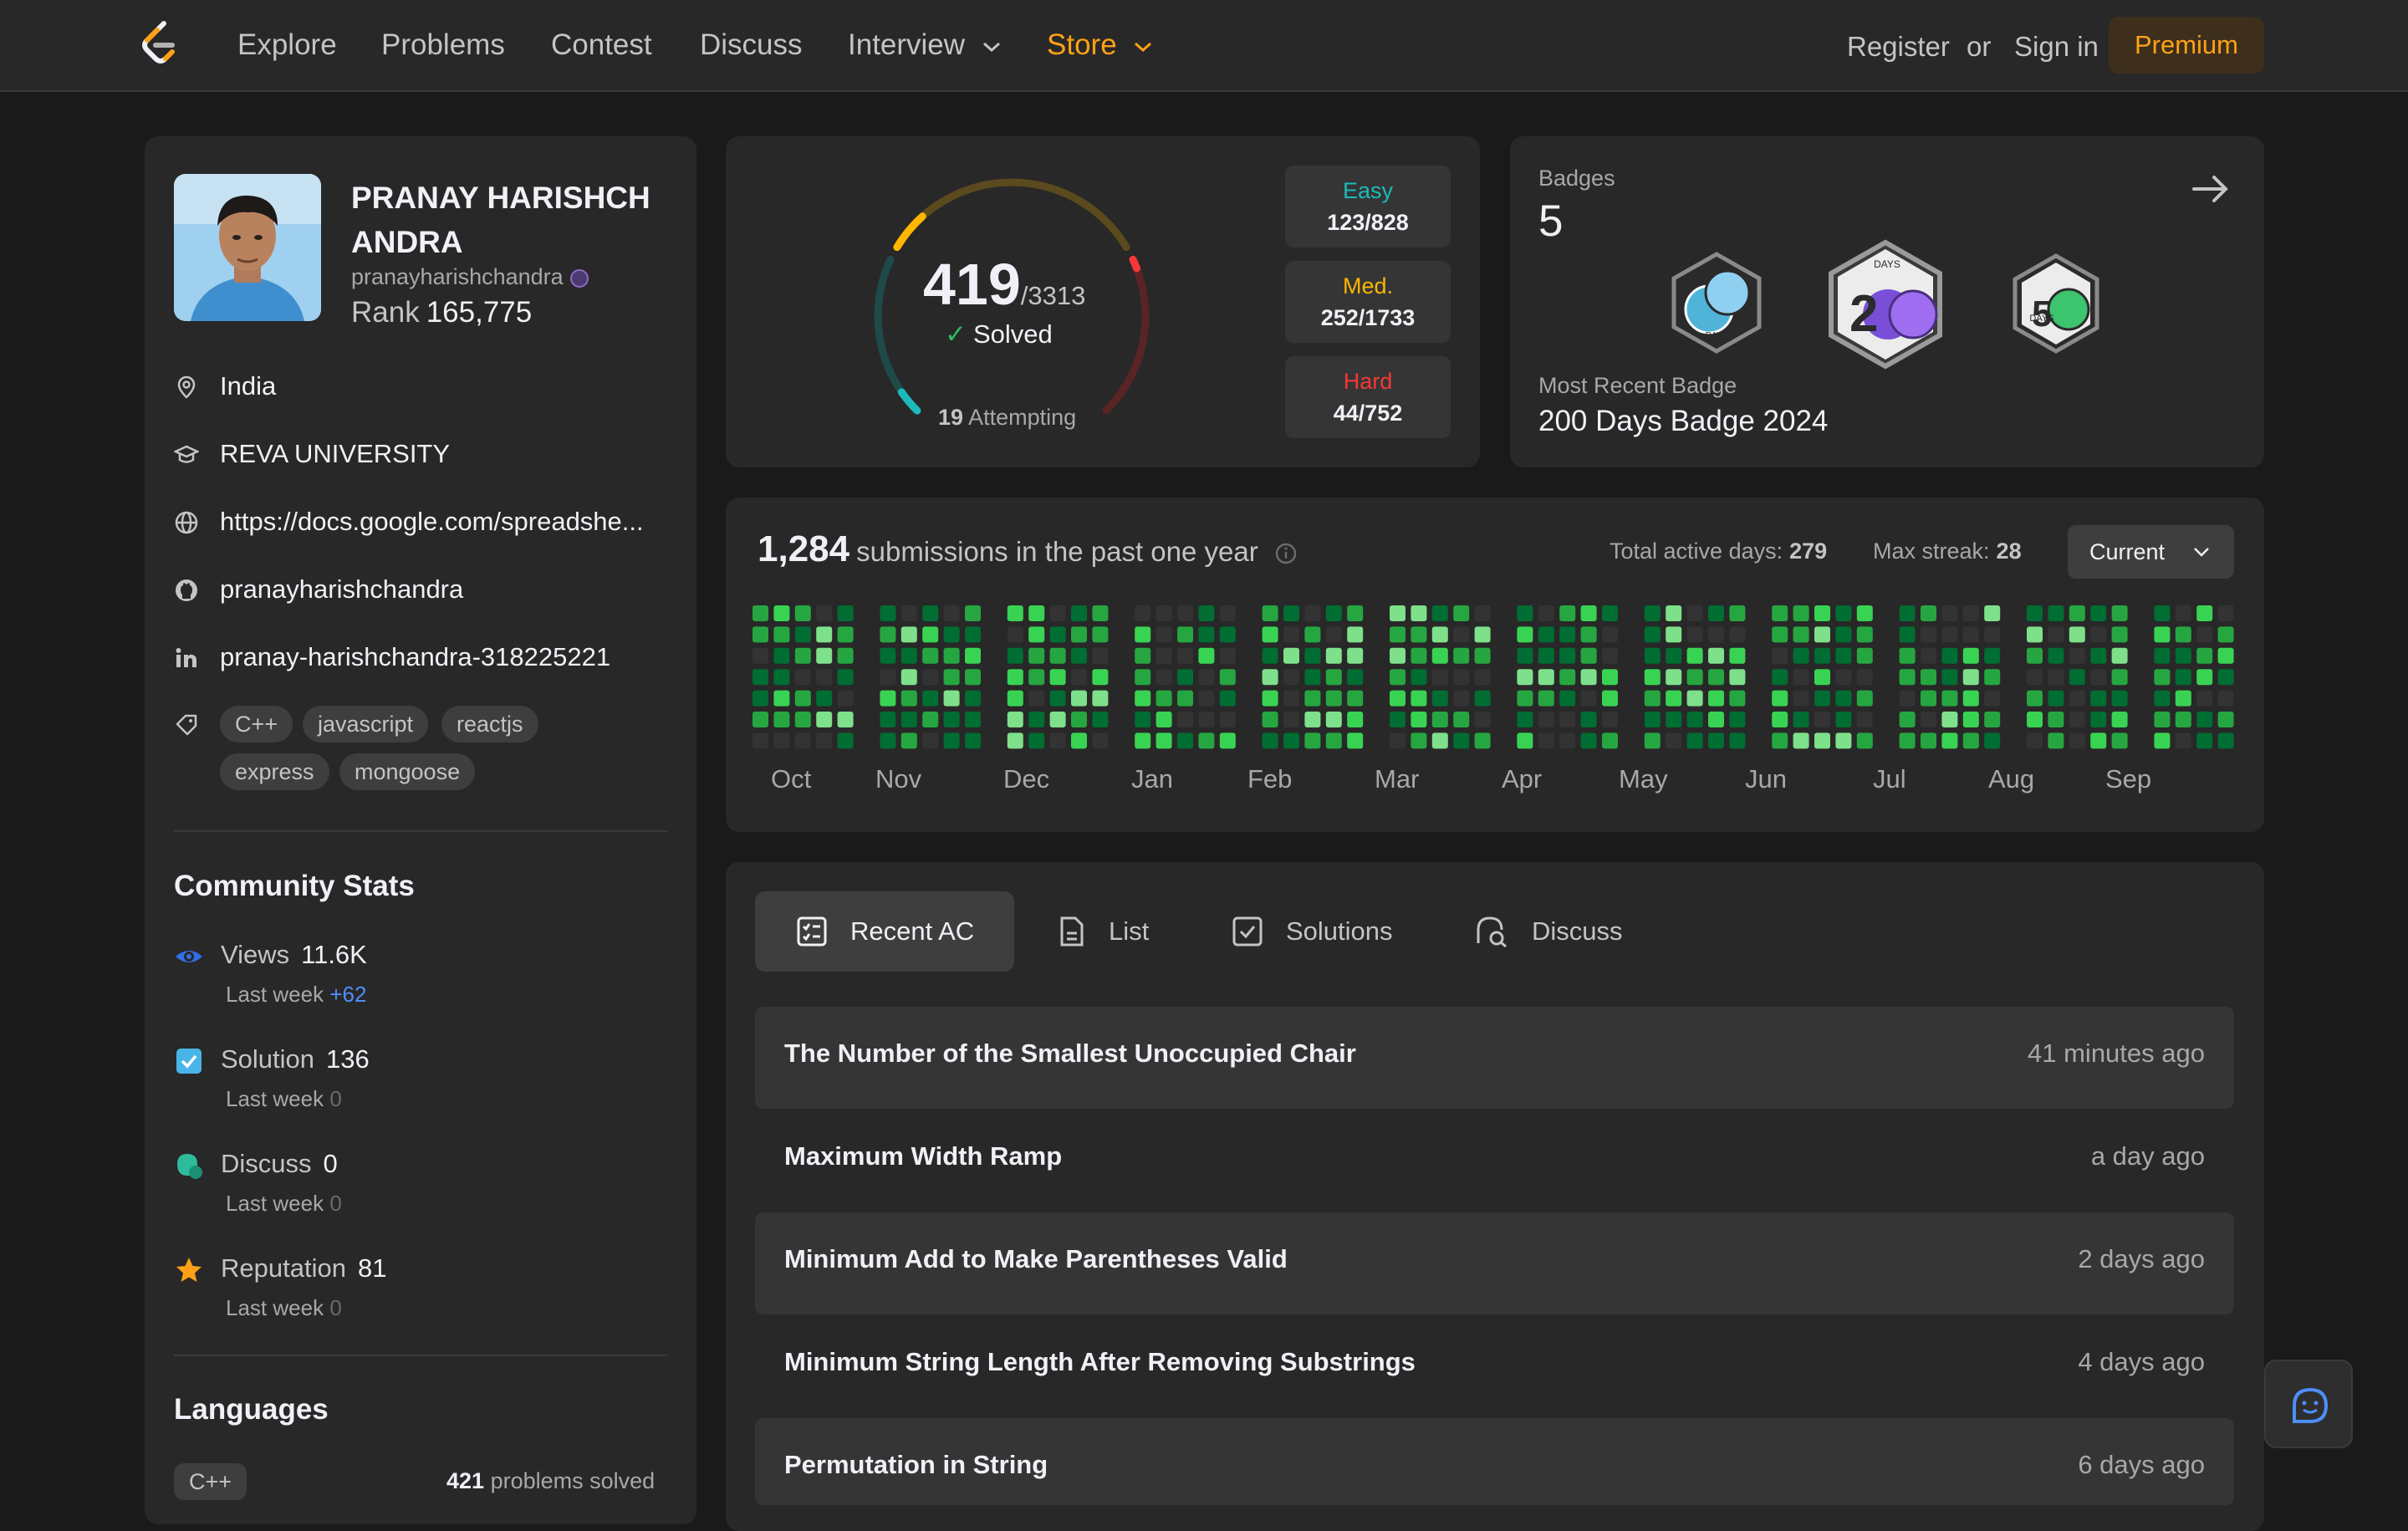  What do you see at coordinates (341, 589) in the screenshot?
I see `github-link: pranayharishchandra` at bounding box center [341, 589].